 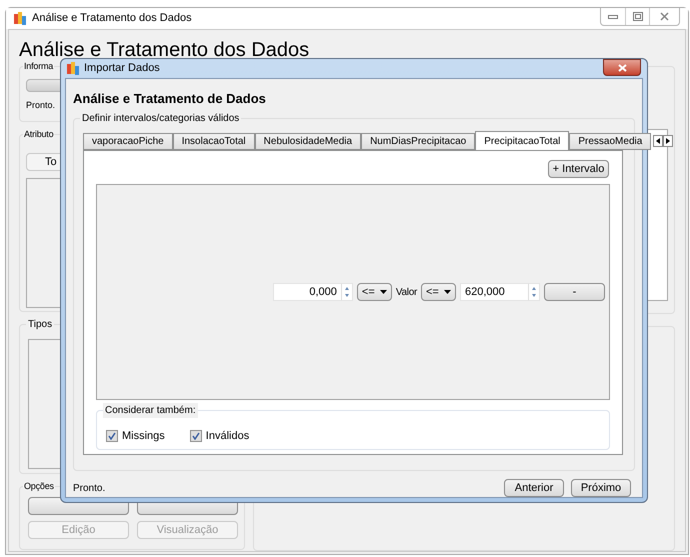 What do you see at coordinates (601, 488) in the screenshot?
I see `button: Próximo` at bounding box center [601, 488].